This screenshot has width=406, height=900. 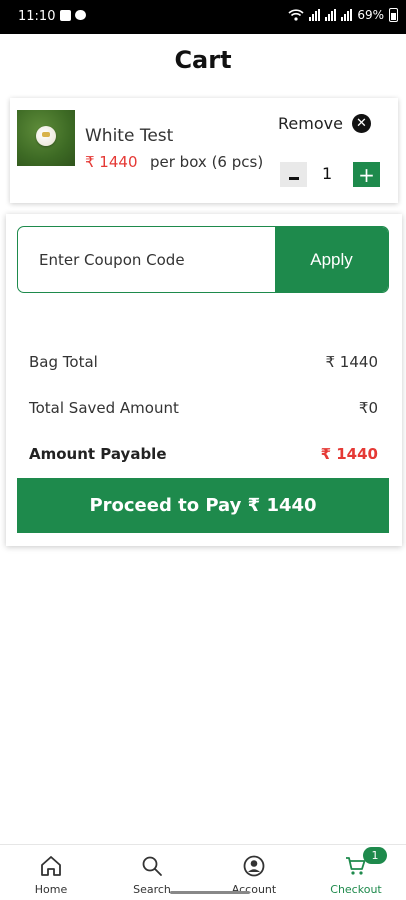 What do you see at coordinates (368, 408) in the screenshot?
I see `saved-amount-value: ₹0` at bounding box center [368, 408].